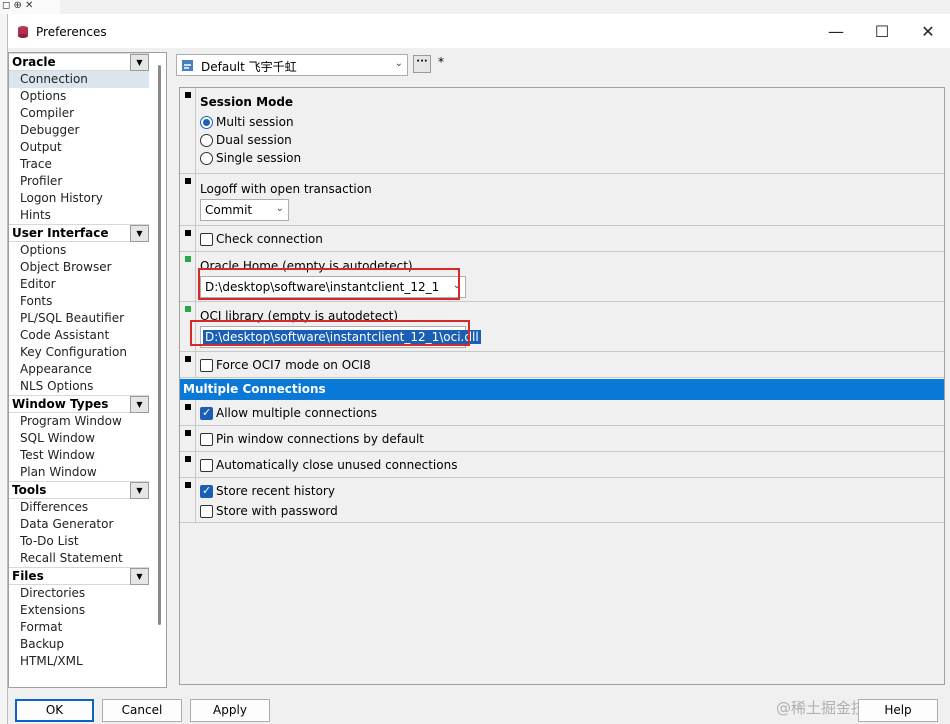  What do you see at coordinates (79, 421) in the screenshot?
I see `nav-item: Program Window` at bounding box center [79, 421].